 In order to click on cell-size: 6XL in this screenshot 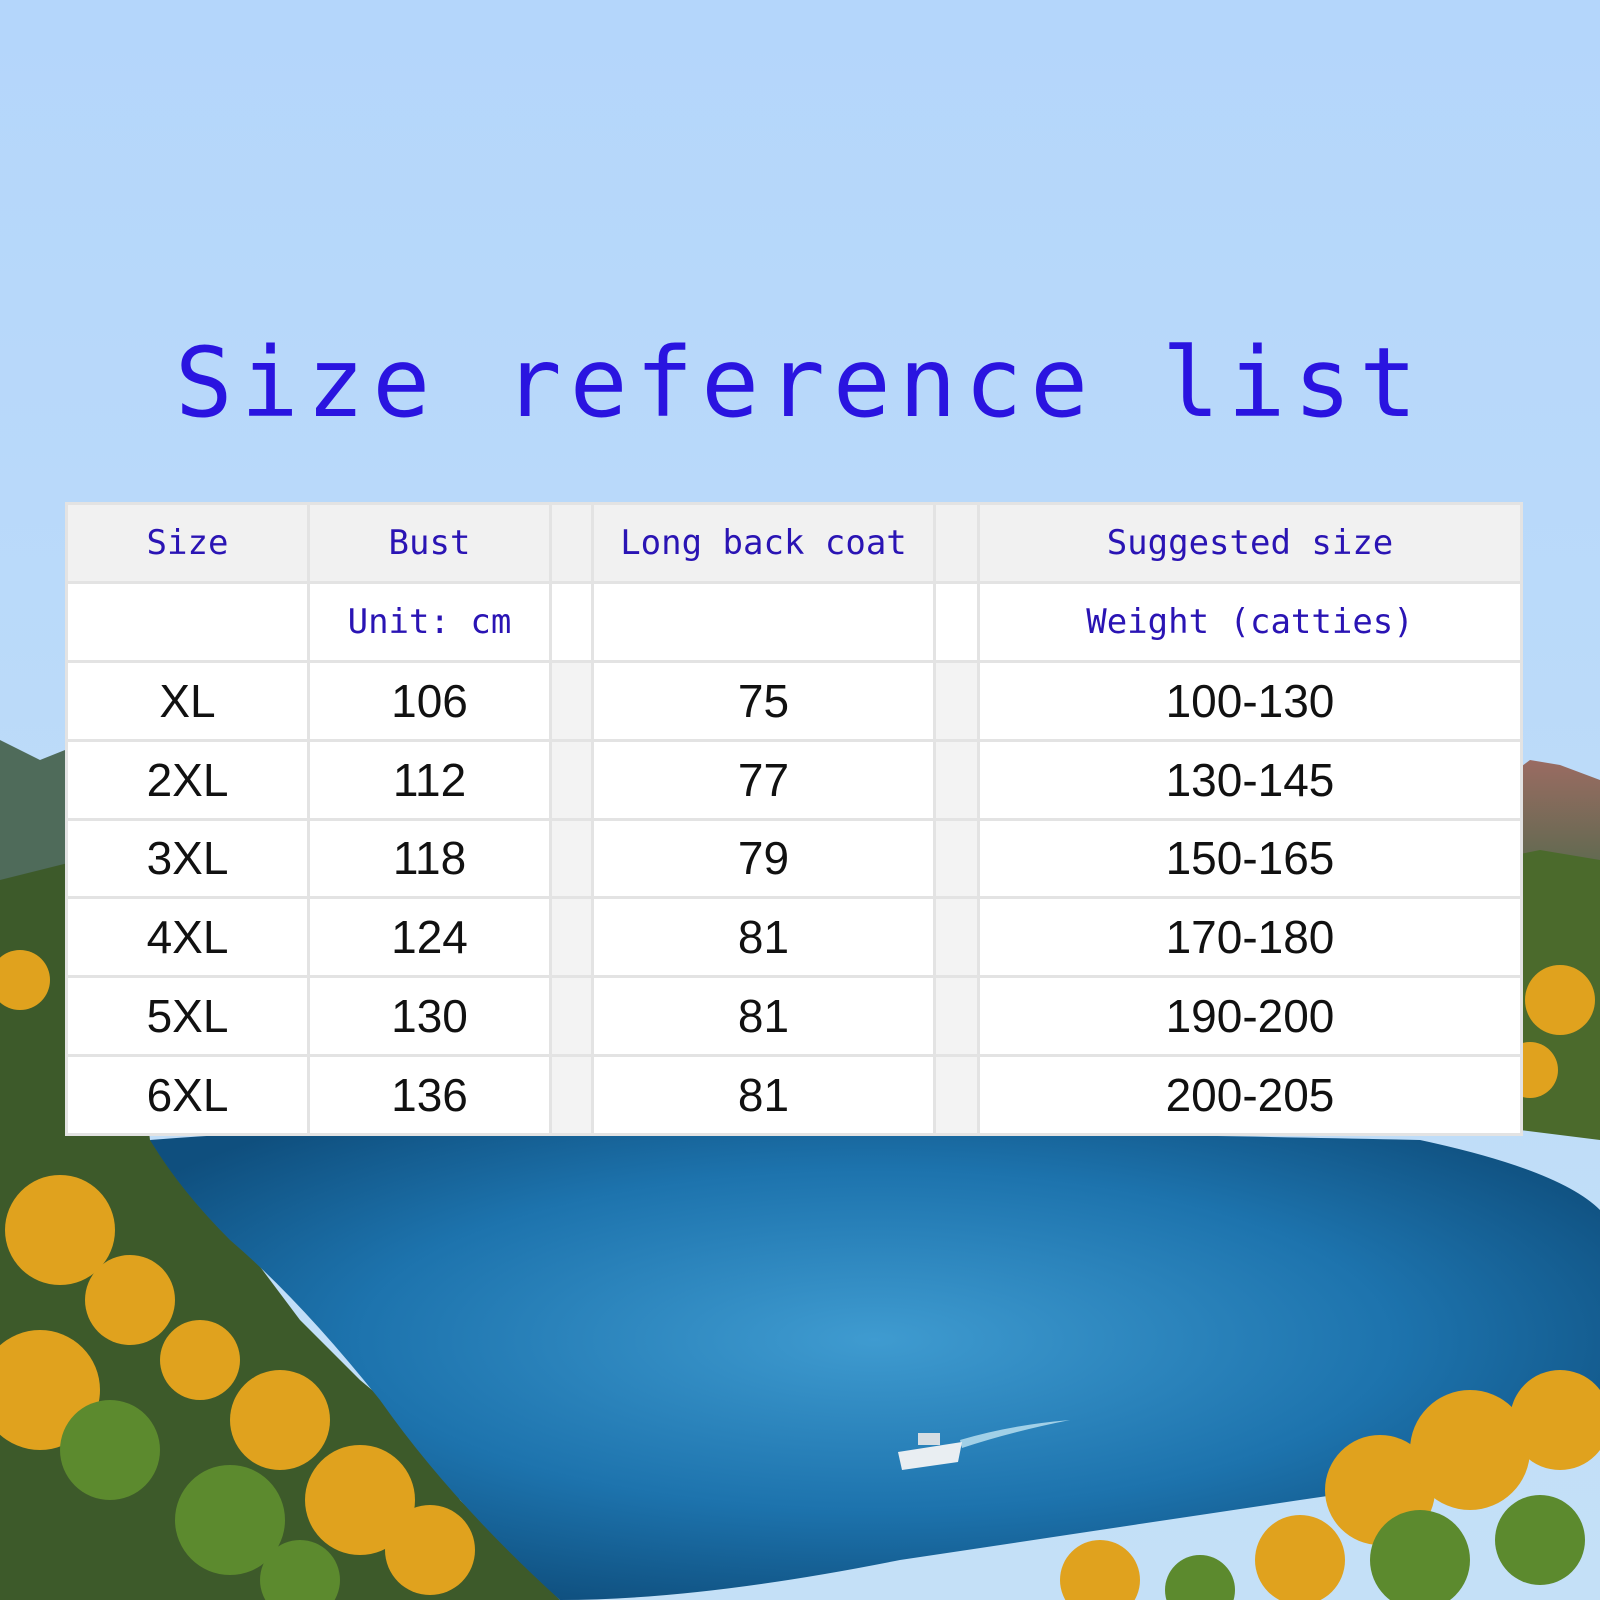, I will do `click(187, 1095)`.